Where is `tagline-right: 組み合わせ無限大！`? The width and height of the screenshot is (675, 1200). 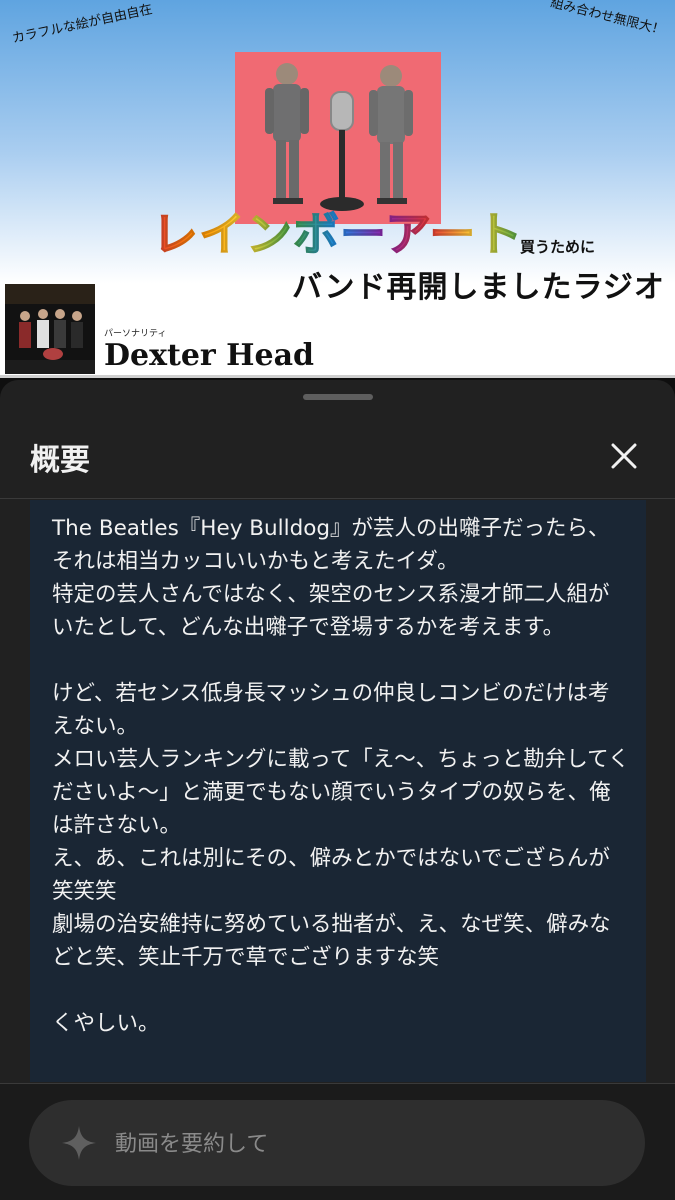
tagline-right: 組み合わせ無限大！ is located at coordinates (607, 19).